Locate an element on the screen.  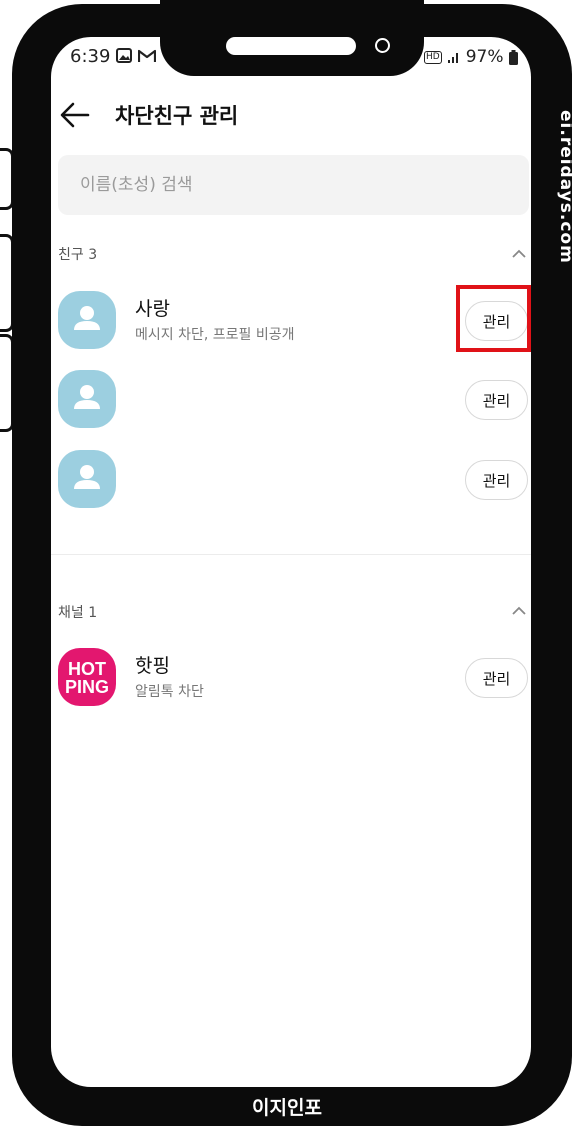
status-notification-icons is located at coordinates (136, 55).